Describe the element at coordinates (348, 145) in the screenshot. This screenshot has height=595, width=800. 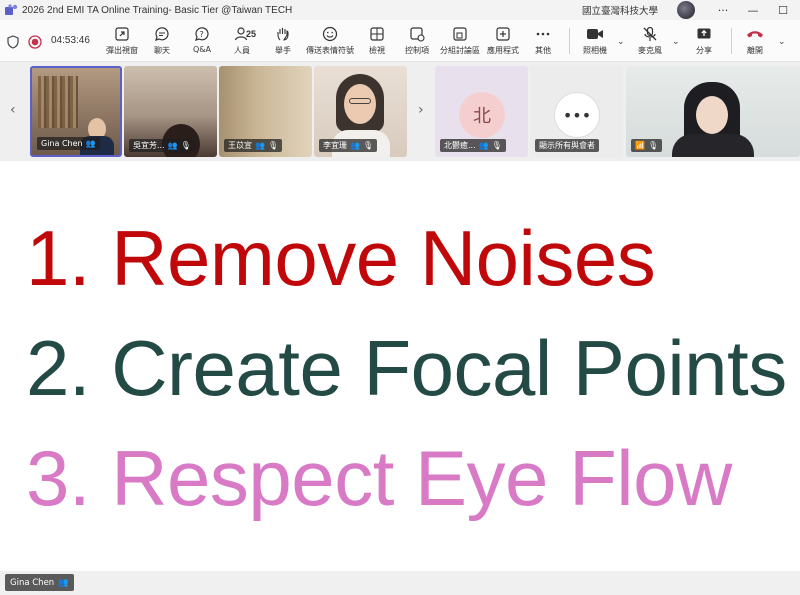
I see `participant-name-tag: 李宜珊 👥 🎙` at that location.